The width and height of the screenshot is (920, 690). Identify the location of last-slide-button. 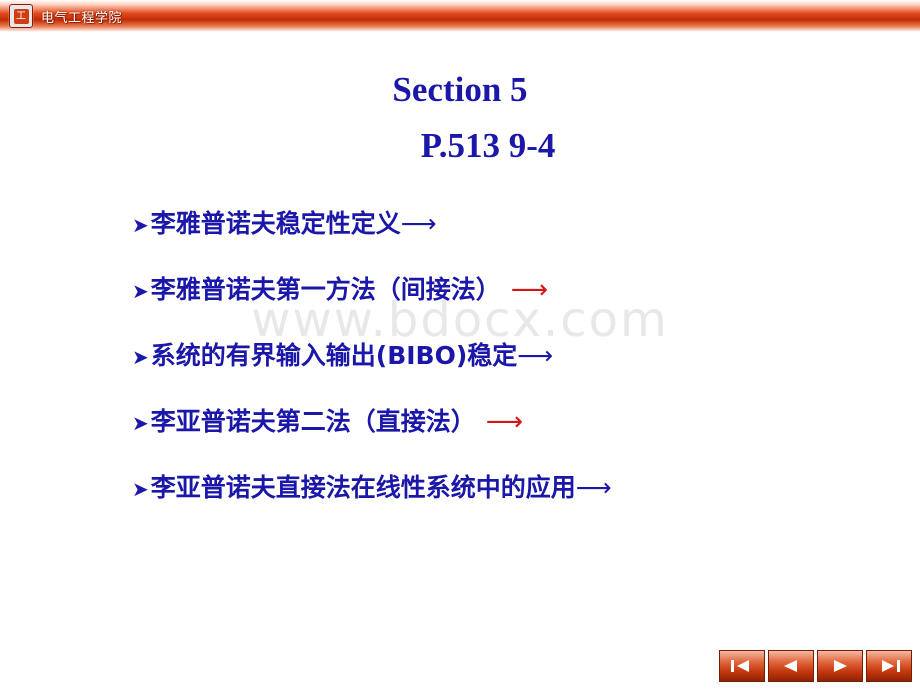
(889, 666).